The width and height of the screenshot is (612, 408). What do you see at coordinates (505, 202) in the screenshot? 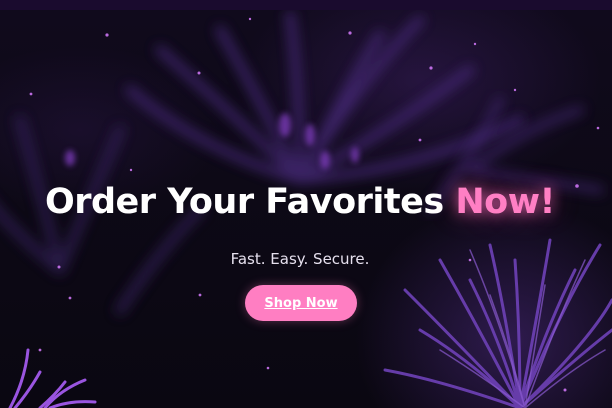
I see `headline-accent-text: Now!` at bounding box center [505, 202].